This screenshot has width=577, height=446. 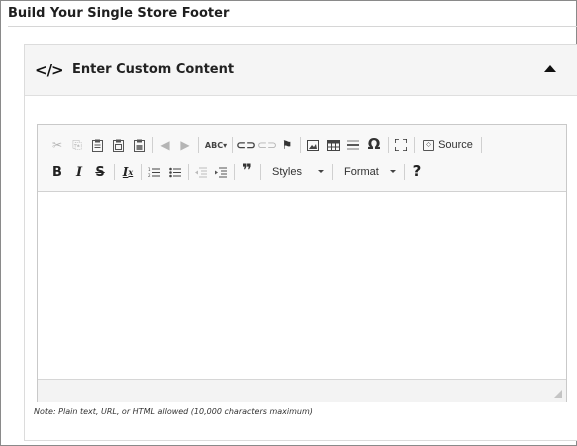 What do you see at coordinates (247, 171) in the screenshot?
I see `blockquote-icon: ❞` at bounding box center [247, 171].